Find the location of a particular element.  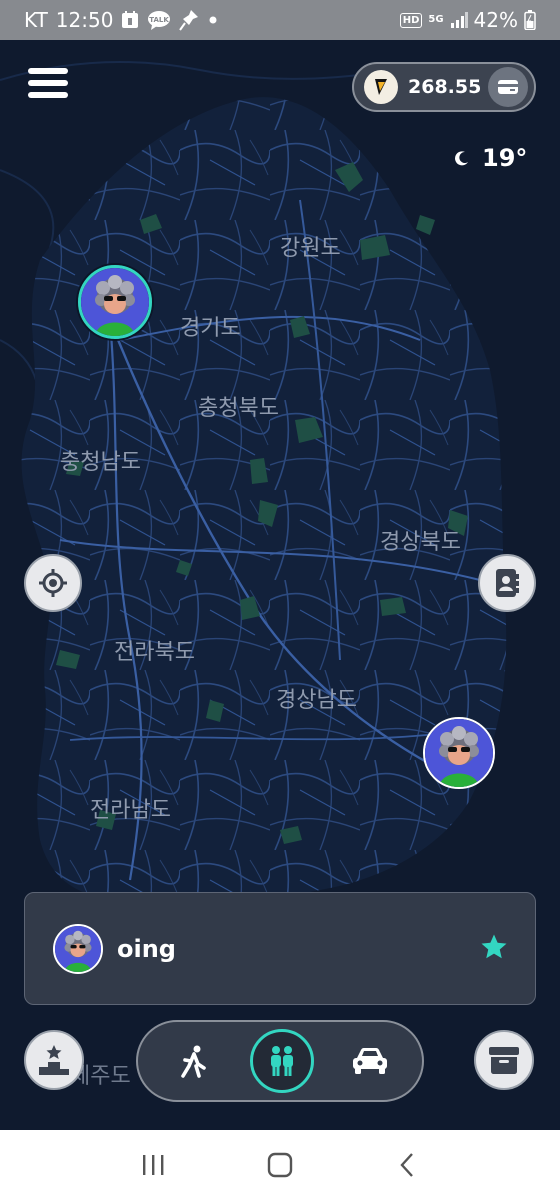

mode-friends-button is located at coordinates (282, 1061).